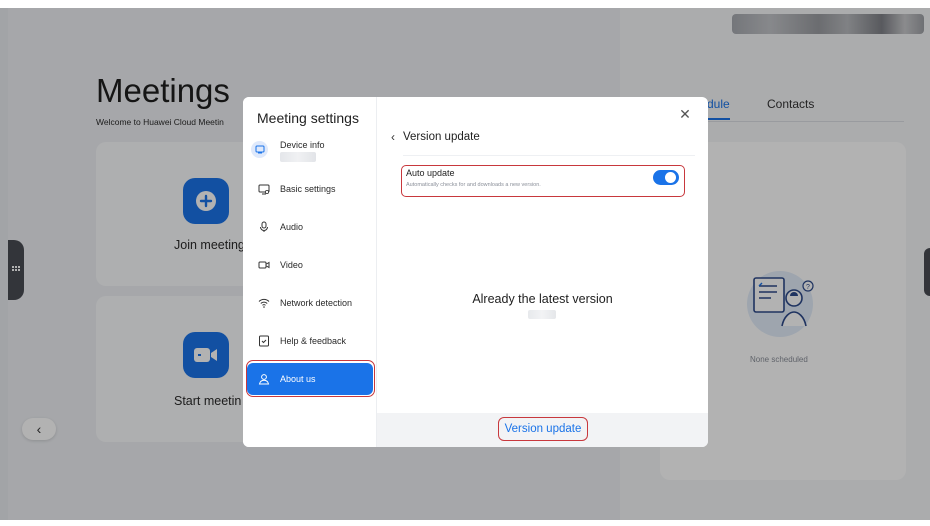 Image resolution: width=930 pixels, height=526 pixels. I want to click on back-chevron-icon: ‹, so click(393, 137).